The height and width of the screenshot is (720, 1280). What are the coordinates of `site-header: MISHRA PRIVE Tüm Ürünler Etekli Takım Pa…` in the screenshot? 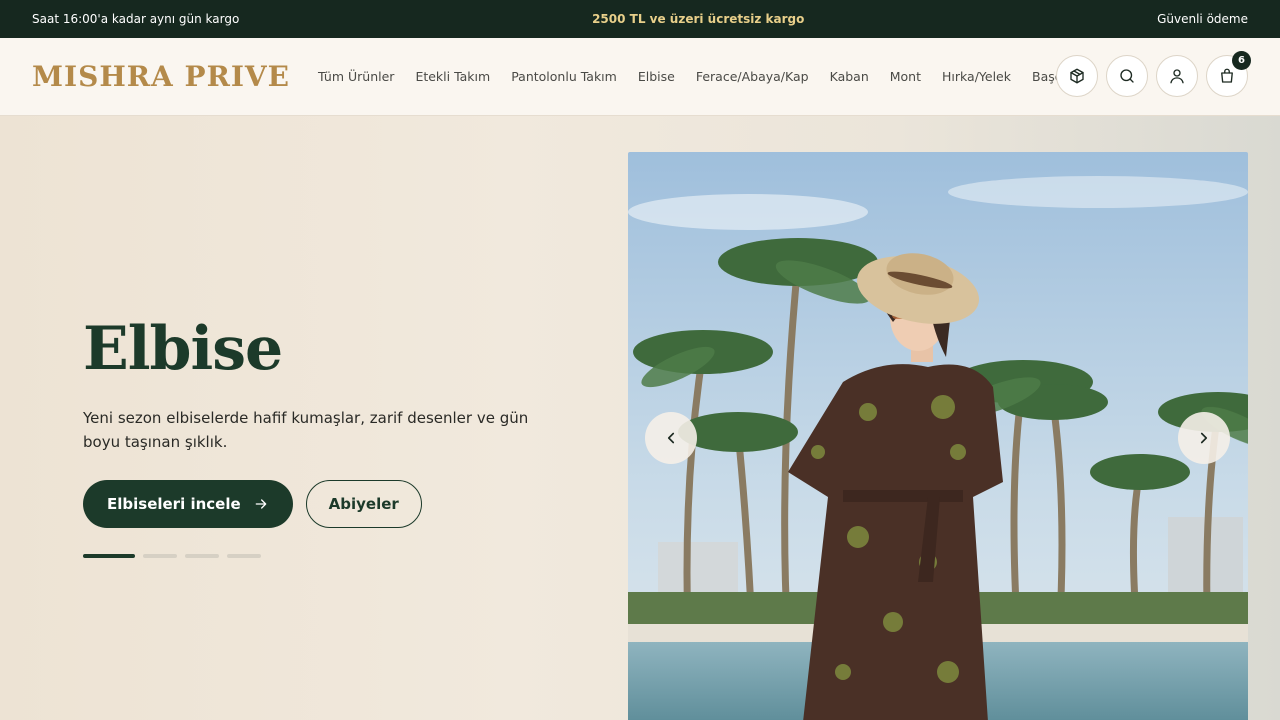 It's located at (640, 77).